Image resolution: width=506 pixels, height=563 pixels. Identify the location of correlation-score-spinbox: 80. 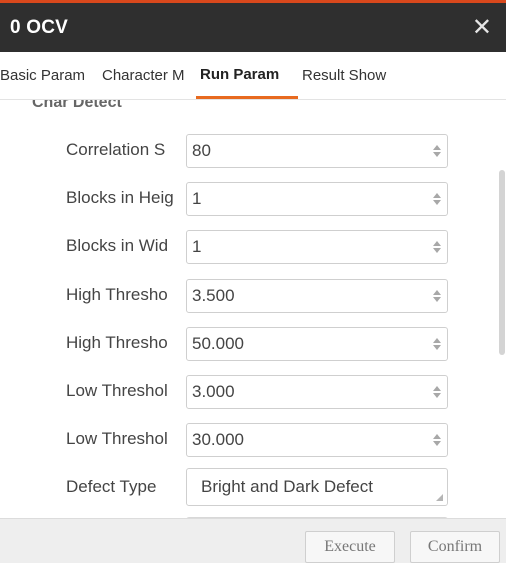
(317, 151).